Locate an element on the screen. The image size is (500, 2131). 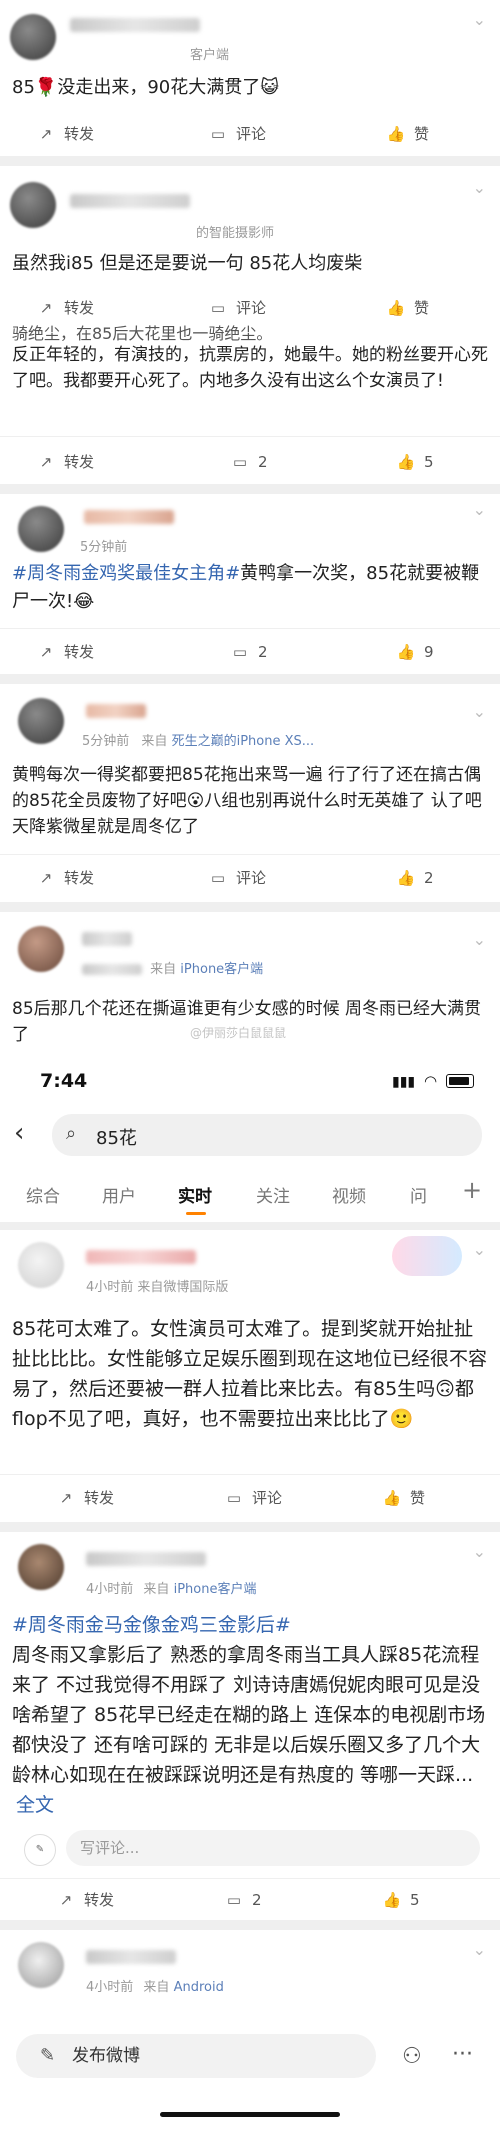
comment-count: 2 is located at coordinates (263, 462).